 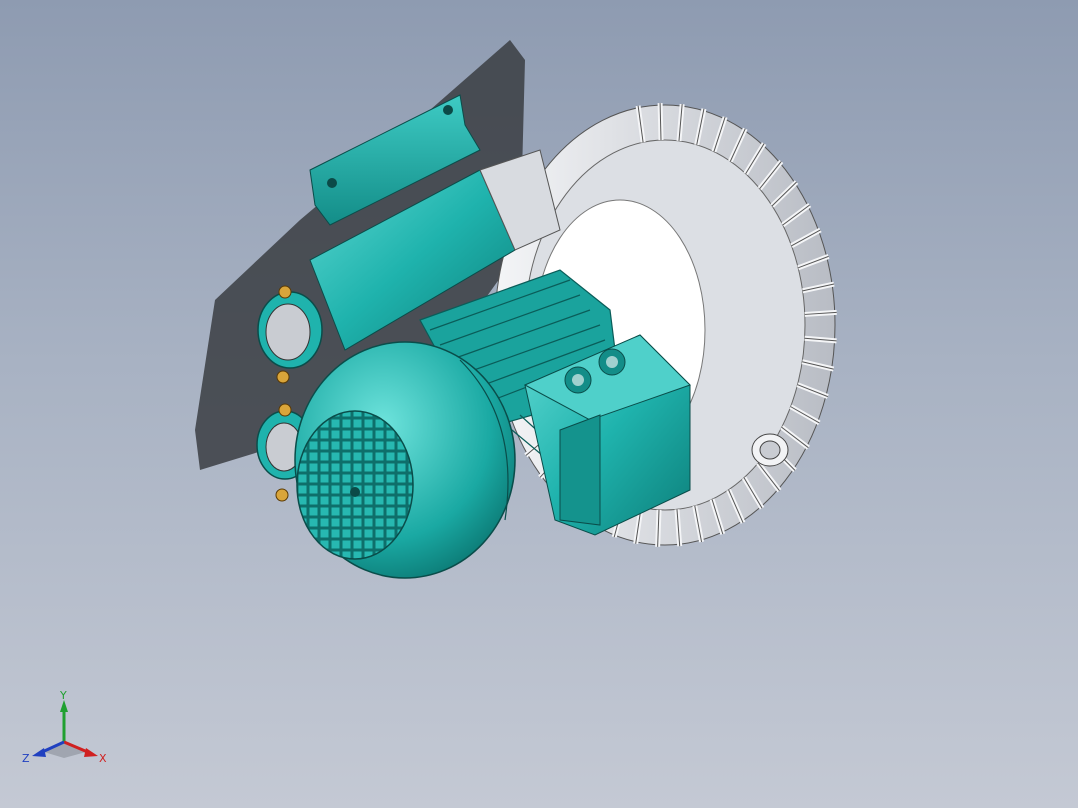 I want to click on y-axis-label: Y, so click(x=63, y=696).